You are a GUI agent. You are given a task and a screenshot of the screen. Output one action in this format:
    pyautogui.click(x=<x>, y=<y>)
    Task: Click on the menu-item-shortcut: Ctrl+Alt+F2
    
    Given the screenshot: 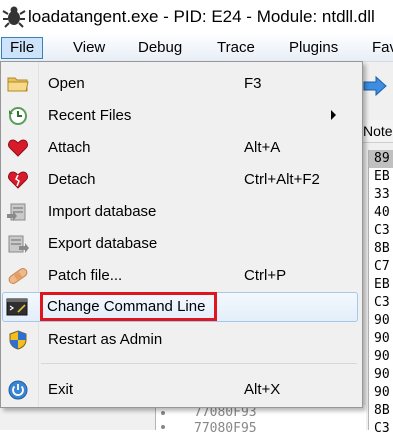 What is the action you would take?
    pyautogui.click(x=282, y=179)
    